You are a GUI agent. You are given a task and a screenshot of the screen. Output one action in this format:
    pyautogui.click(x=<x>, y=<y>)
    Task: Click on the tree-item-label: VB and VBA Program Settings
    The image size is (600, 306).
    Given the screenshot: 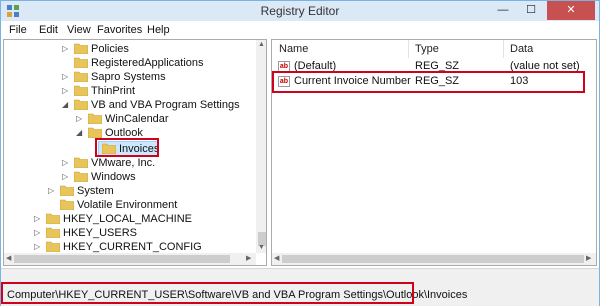 What is the action you would take?
    pyautogui.click(x=165, y=105)
    